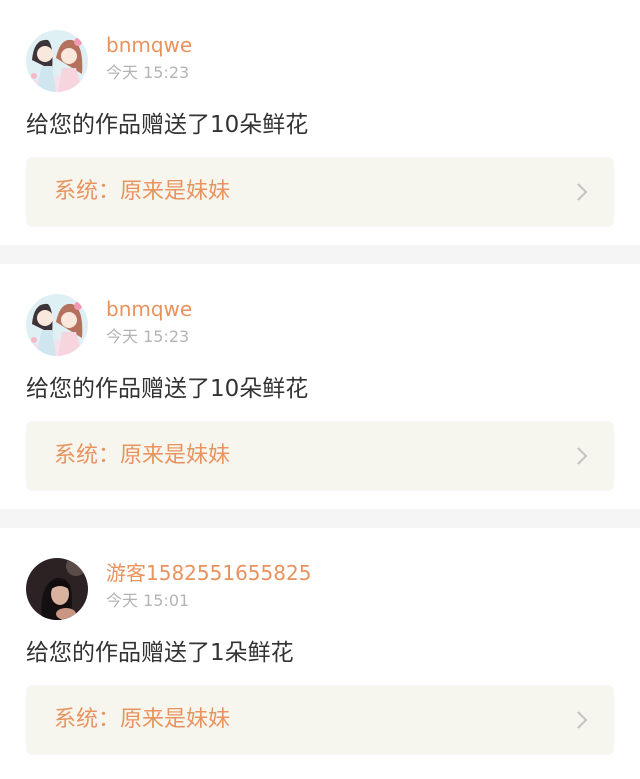 This screenshot has height=779, width=640. Describe the element at coordinates (208, 573) in the screenshot. I see `user-name: 游客1582551655825` at that location.